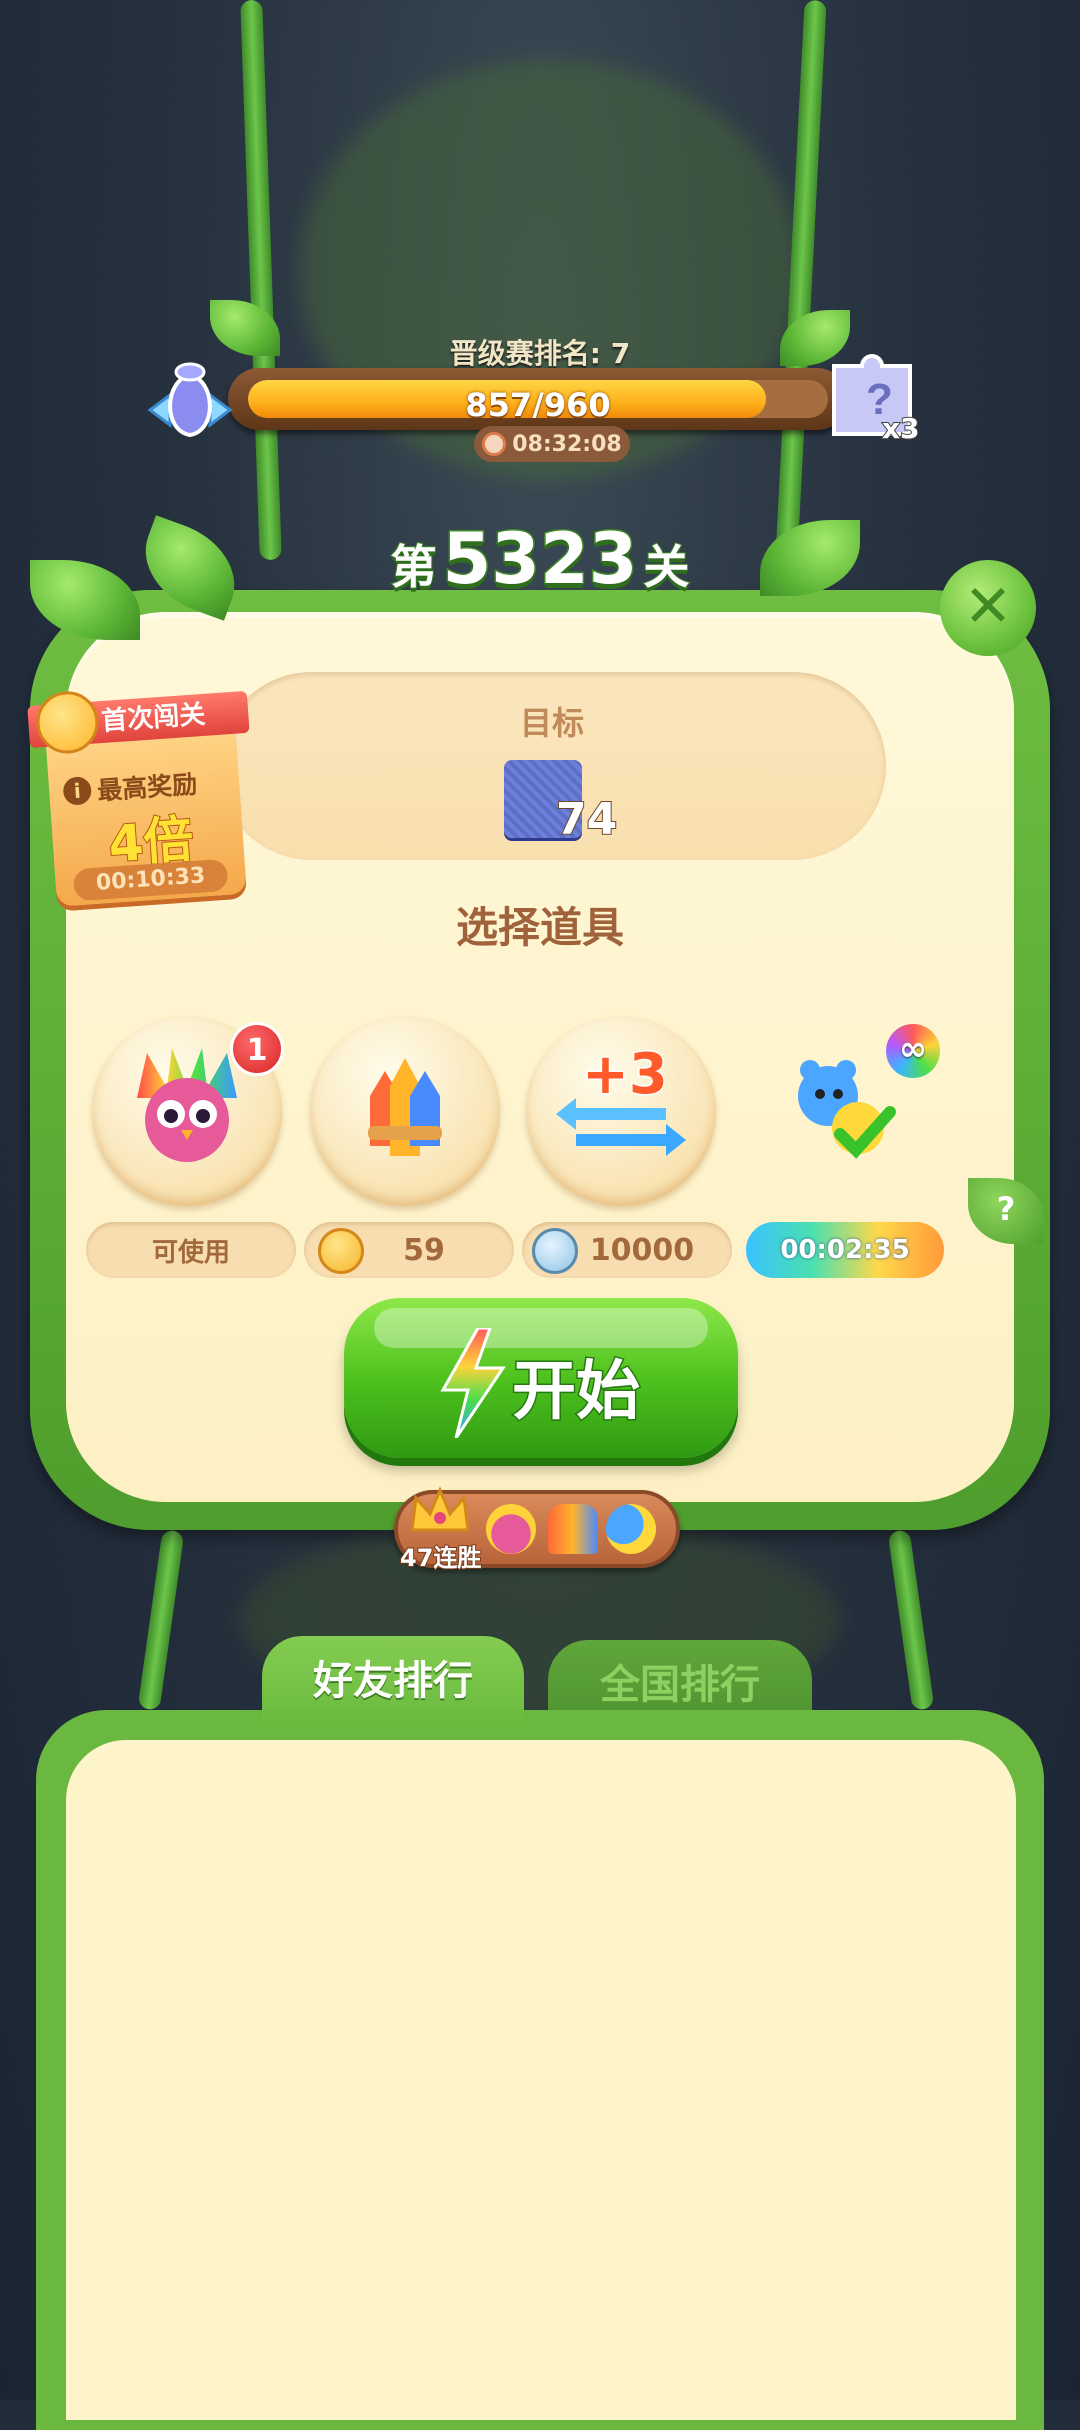 This screenshot has width=1080, height=2430. What do you see at coordinates (440, 1558) in the screenshot?
I see `win-streak-label: 47连胜` at bounding box center [440, 1558].